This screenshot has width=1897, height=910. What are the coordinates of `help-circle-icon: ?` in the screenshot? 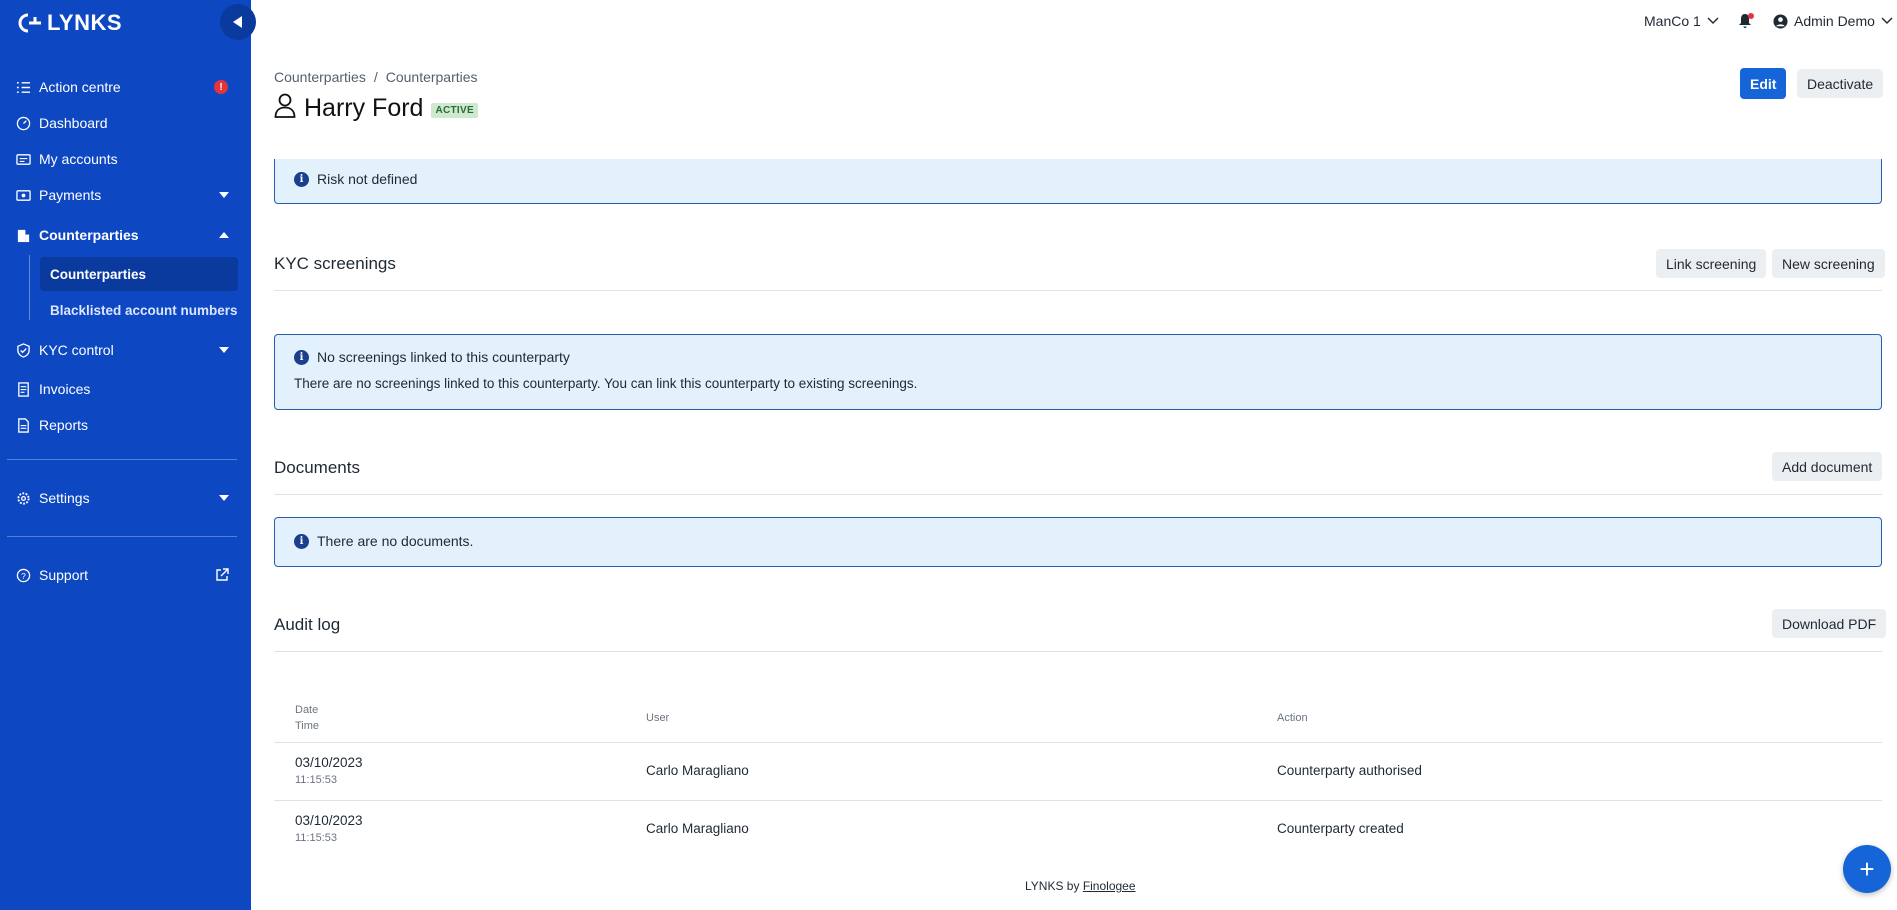 It's located at (23, 575).